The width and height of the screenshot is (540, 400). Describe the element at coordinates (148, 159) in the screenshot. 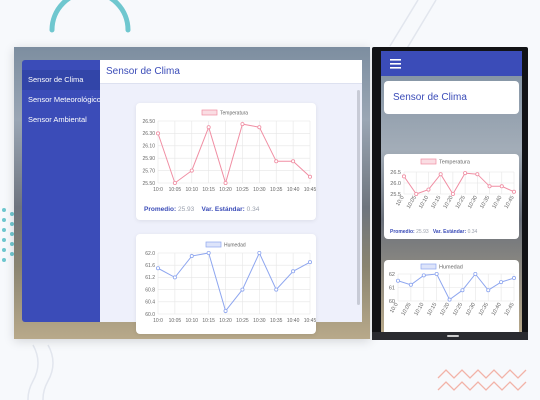

I see `y-tick-label: 25.90` at that location.